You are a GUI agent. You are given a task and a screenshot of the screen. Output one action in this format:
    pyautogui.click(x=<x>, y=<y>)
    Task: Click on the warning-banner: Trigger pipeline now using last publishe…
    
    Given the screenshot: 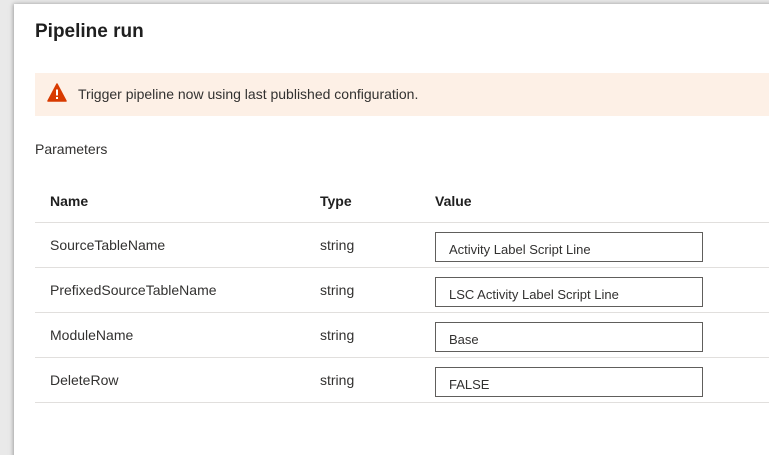 What is the action you would take?
    pyautogui.click(x=402, y=94)
    